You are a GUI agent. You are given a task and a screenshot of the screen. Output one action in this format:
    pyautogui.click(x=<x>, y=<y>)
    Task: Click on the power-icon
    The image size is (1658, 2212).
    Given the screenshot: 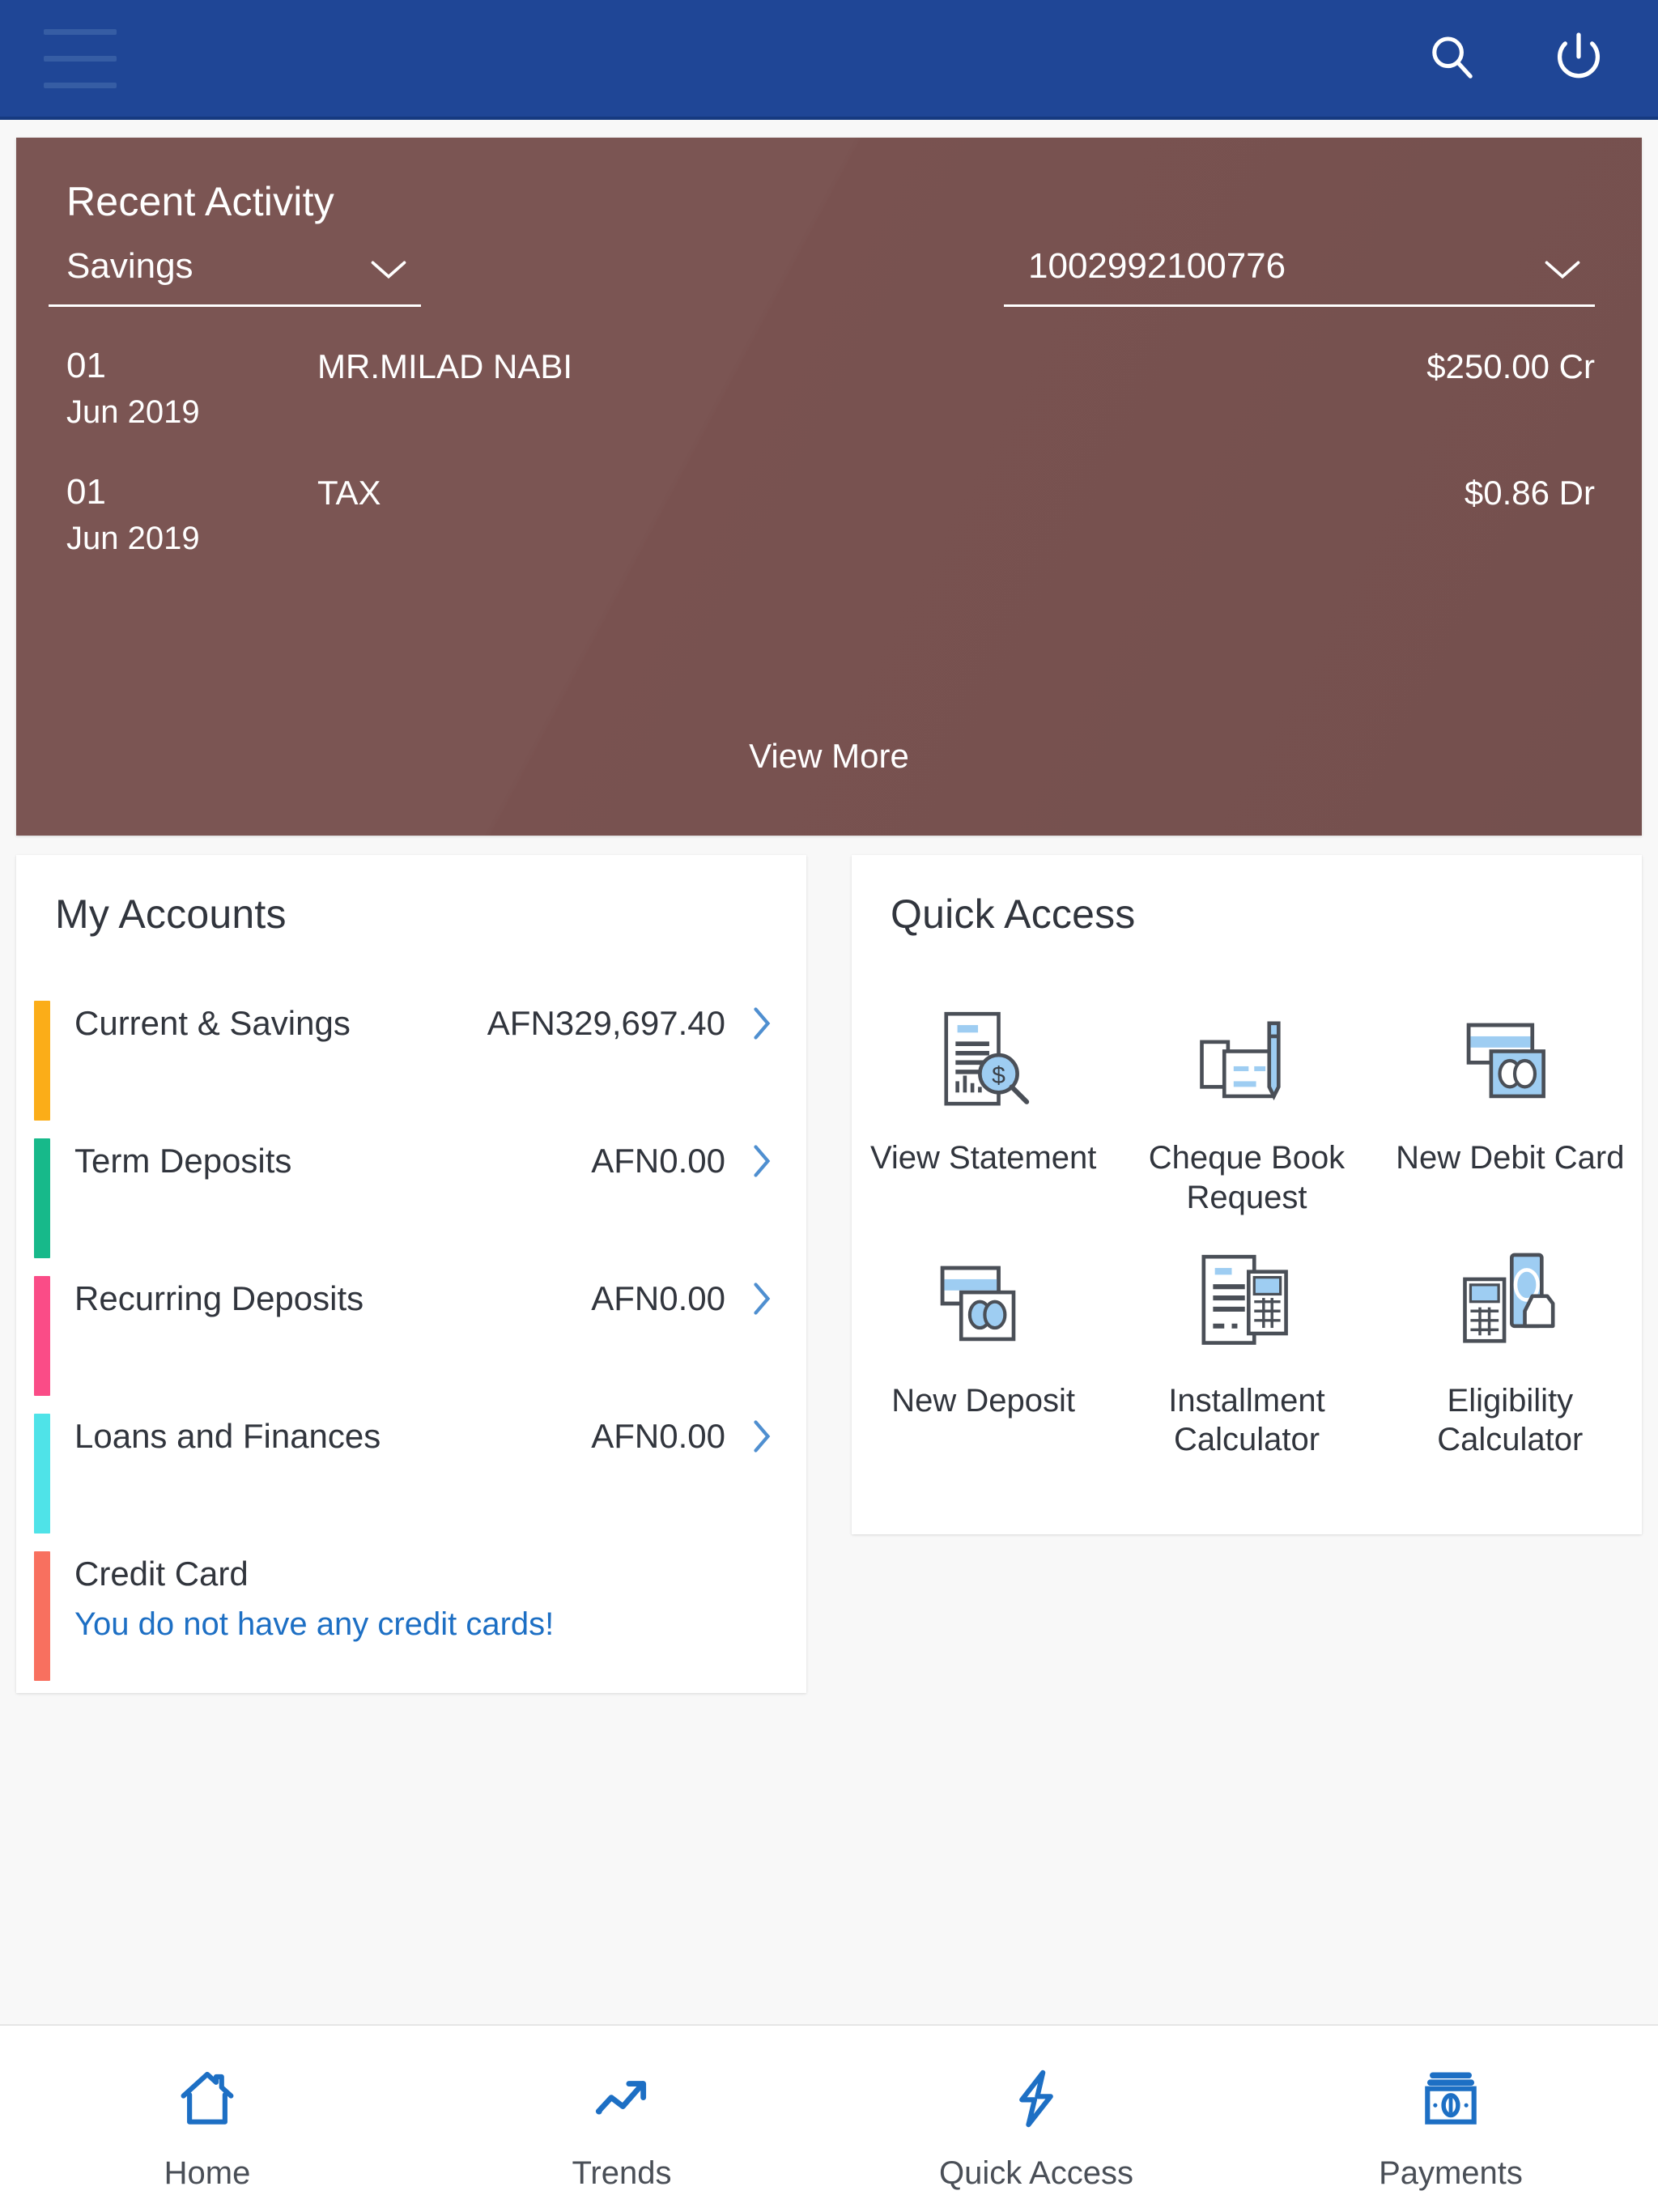 What is the action you would take?
    pyautogui.click(x=1579, y=58)
    